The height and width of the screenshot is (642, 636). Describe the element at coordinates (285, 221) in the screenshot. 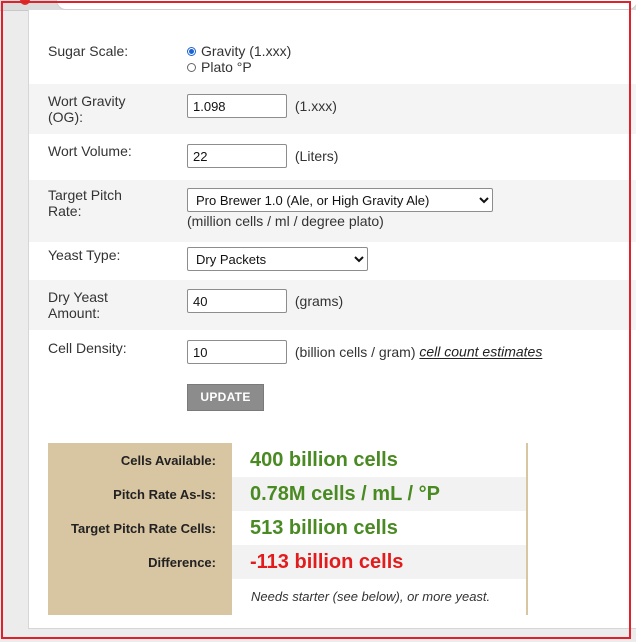

I see `target-pitch-rate-unit: (million cells / ml / degree plato)` at that location.